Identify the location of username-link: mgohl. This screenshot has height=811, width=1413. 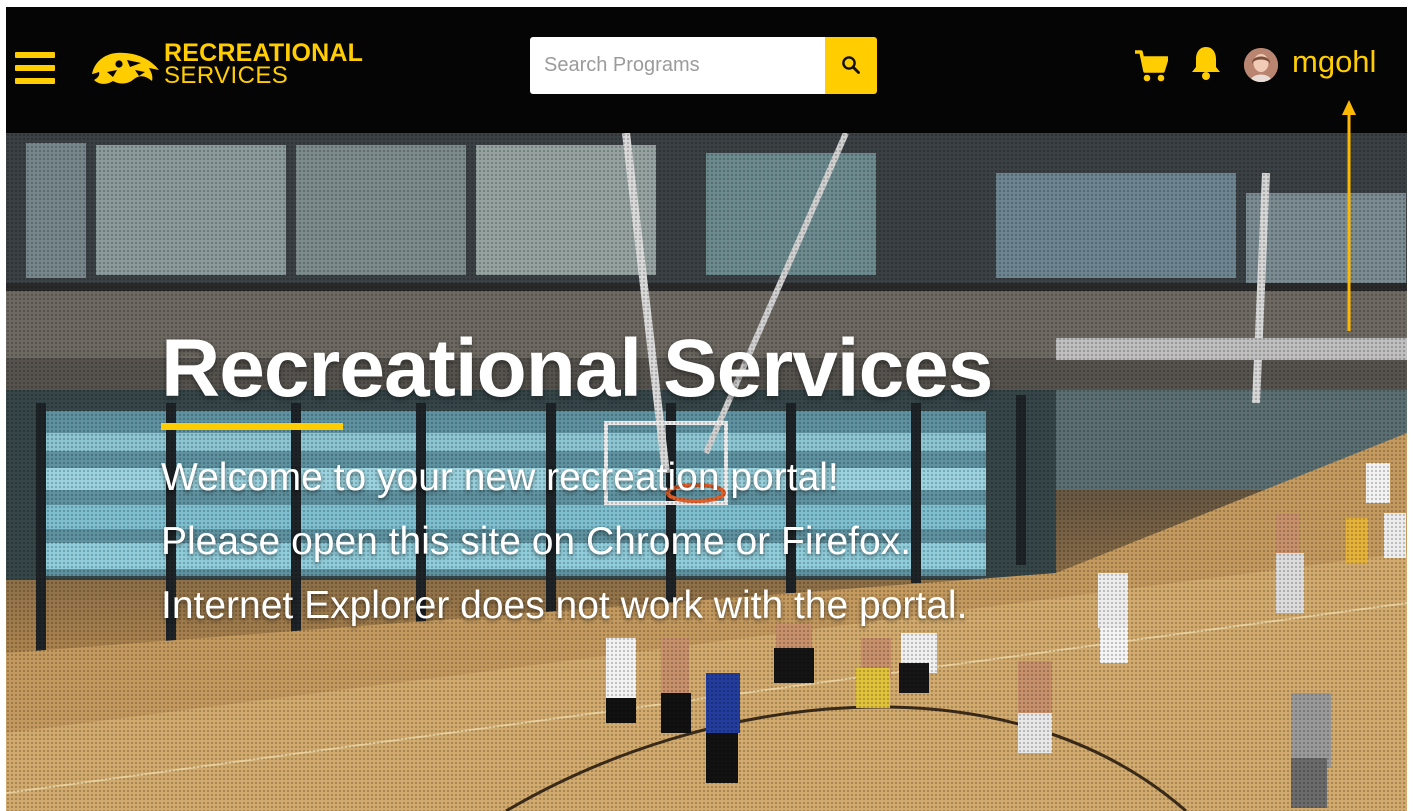
(1334, 62).